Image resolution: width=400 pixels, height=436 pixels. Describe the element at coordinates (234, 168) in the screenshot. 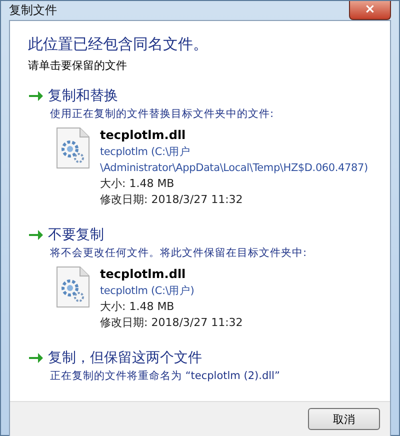

I see `file-location: \Administrator\AppData\Local\Temp\HZ$D.060.4787)` at that location.